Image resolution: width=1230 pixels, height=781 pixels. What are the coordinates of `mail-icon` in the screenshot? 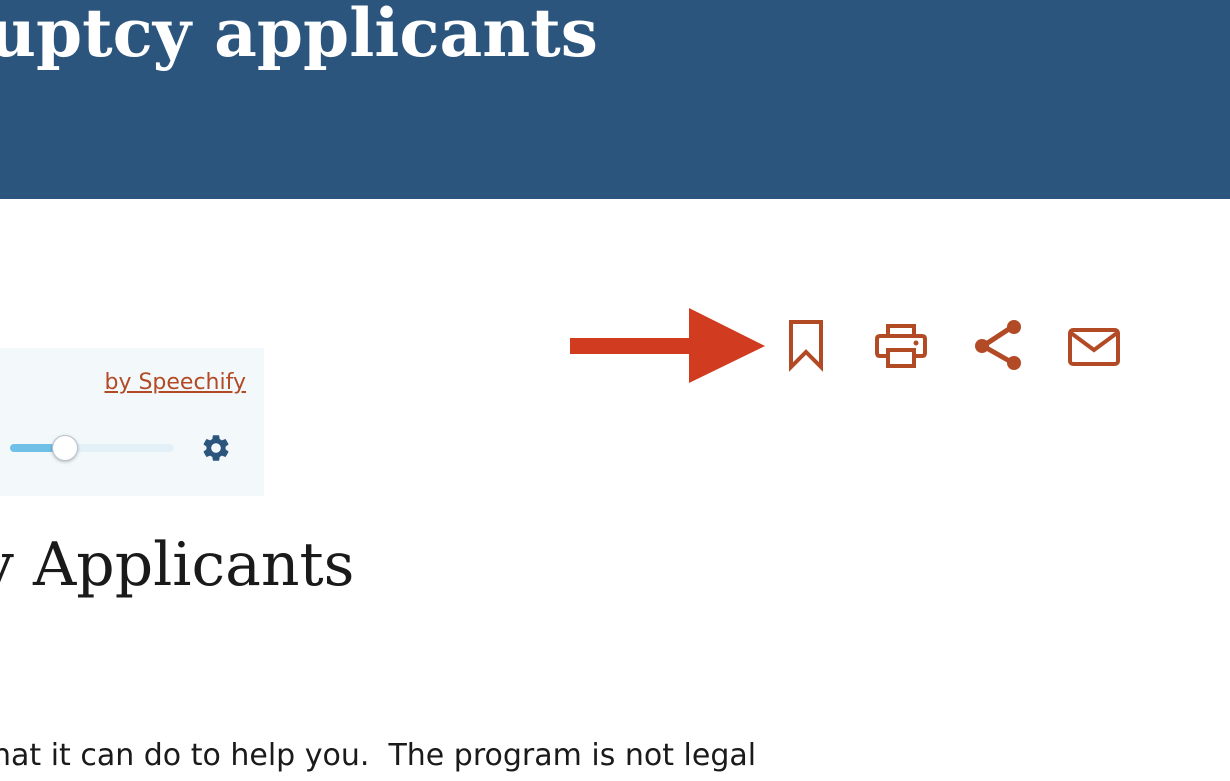 It's located at (1094, 349).